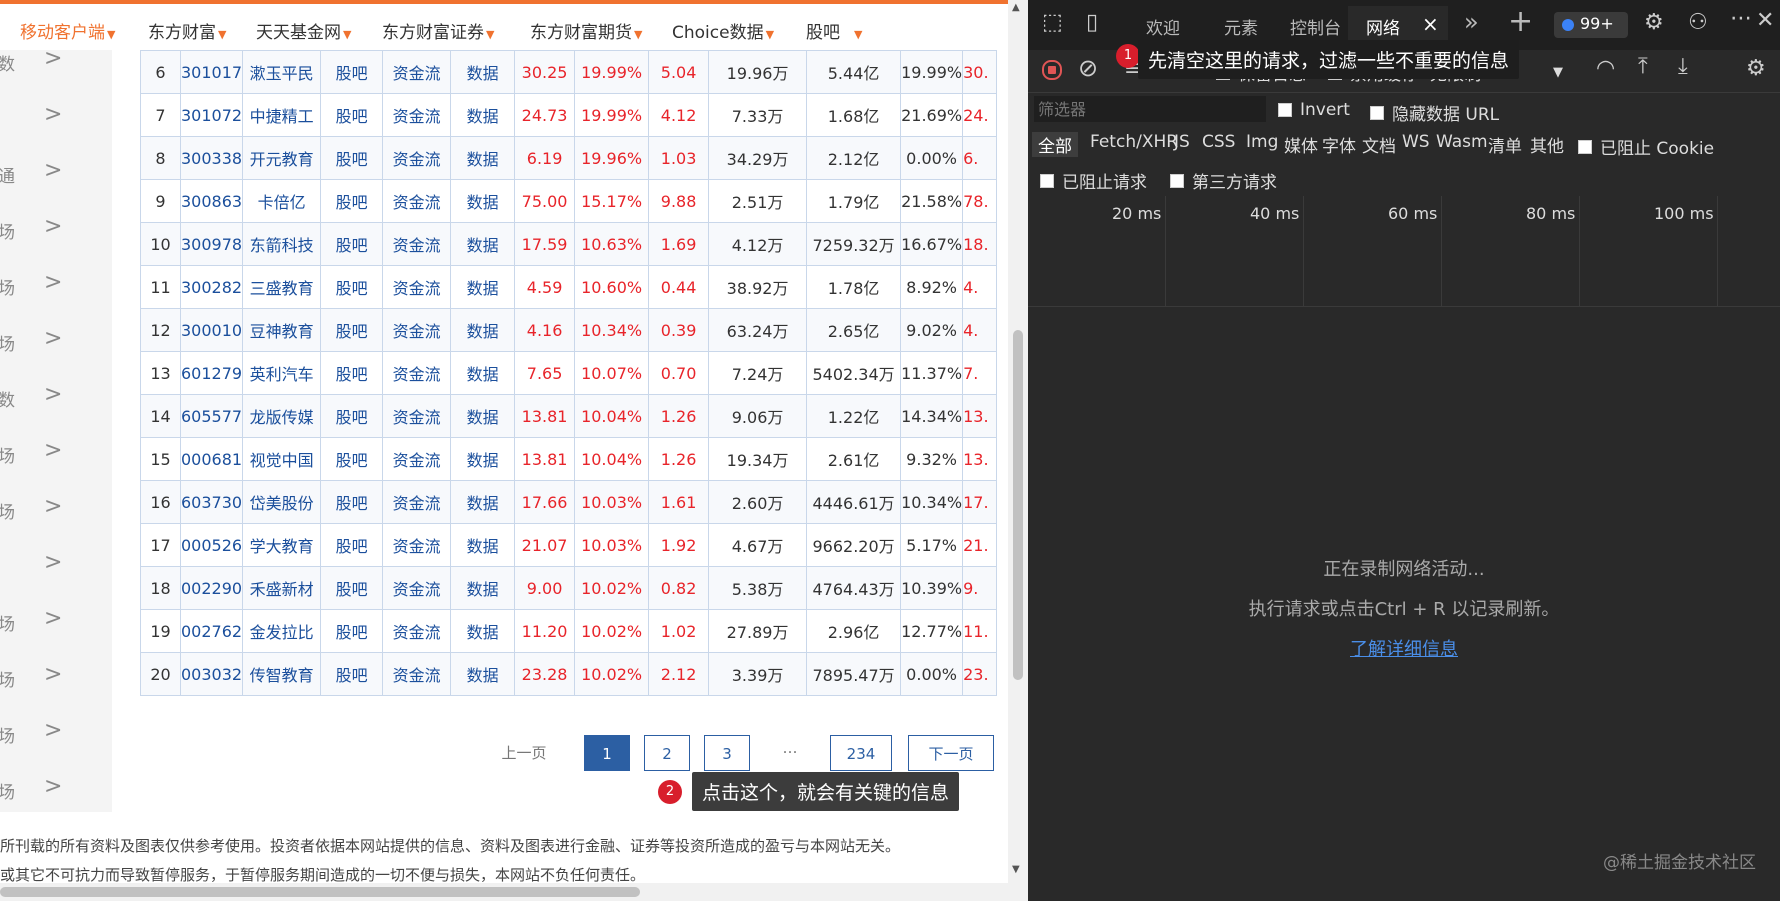  What do you see at coordinates (1698, 22) in the screenshot?
I see `customize-icon: ⚇` at bounding box center [1698, 22].